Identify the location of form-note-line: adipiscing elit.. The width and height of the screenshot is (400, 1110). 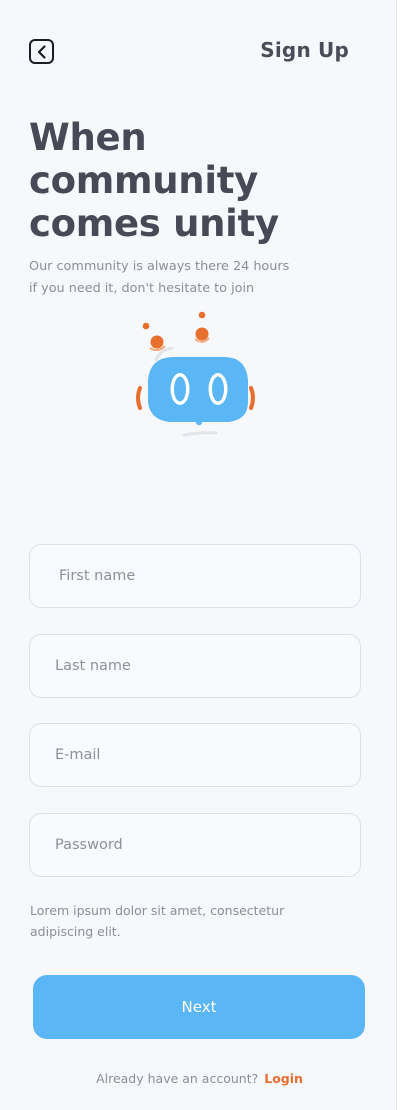
(75, 931).